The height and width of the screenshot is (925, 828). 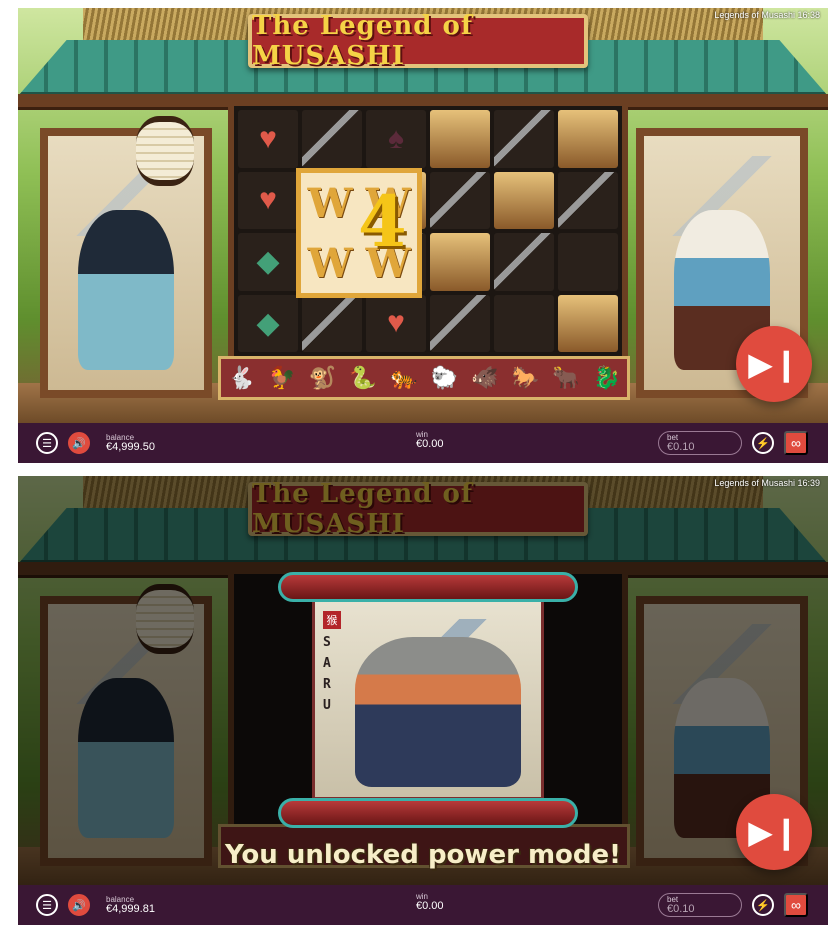 I want to click on paper-lantern, so click(x=165, y=151).